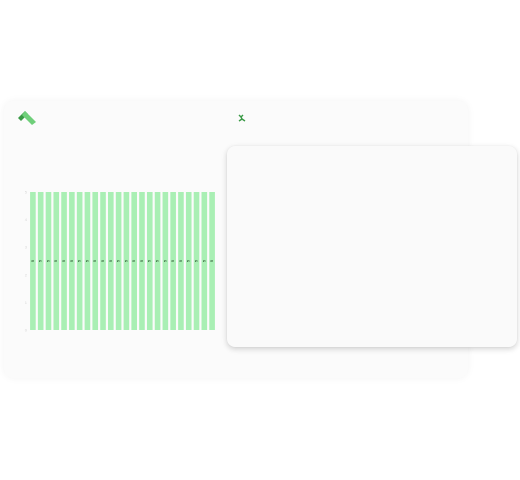 Image resolution: width=520 pixels, height=480 pixels. What do you see at coordinates (48, 261) in the screenshot?
I see `bar-value-label-2: 5` at bounding box center [48, 261].